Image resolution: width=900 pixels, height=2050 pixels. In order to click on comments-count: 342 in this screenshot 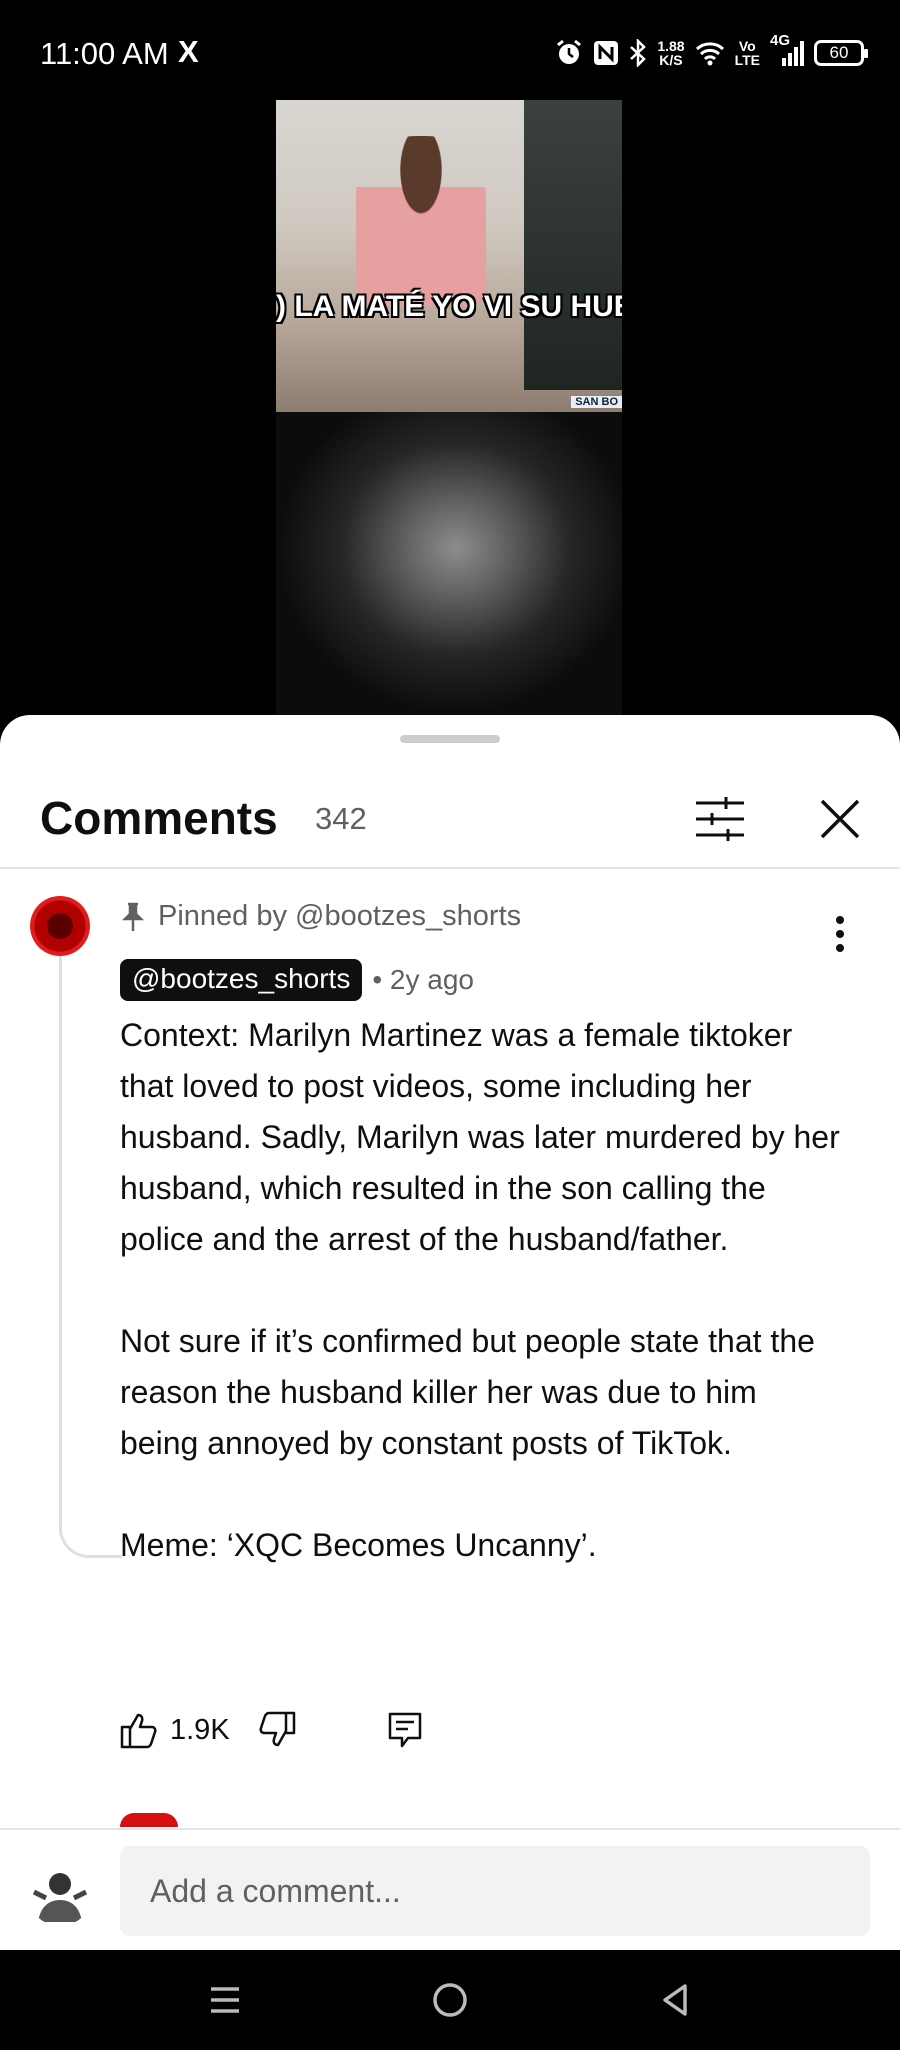, I will do `click(341, 818)`.